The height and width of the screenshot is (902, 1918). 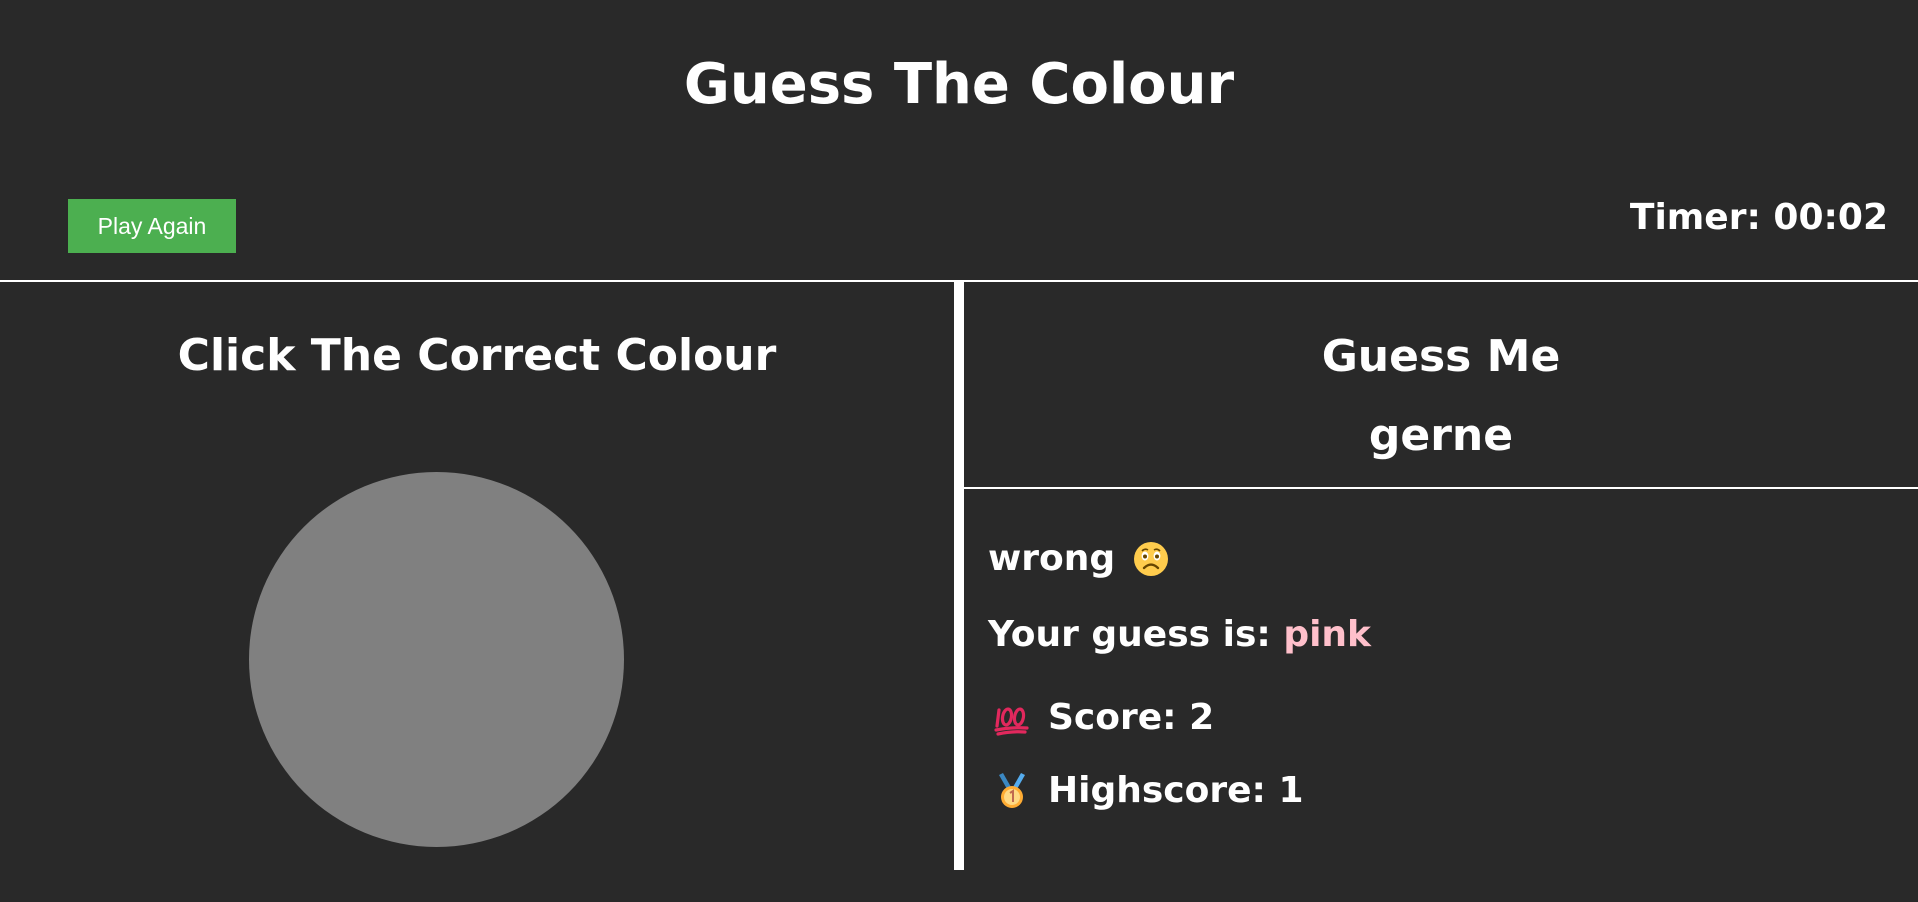 I want to click on target-word: gerne, so click(x=1441, y=435).